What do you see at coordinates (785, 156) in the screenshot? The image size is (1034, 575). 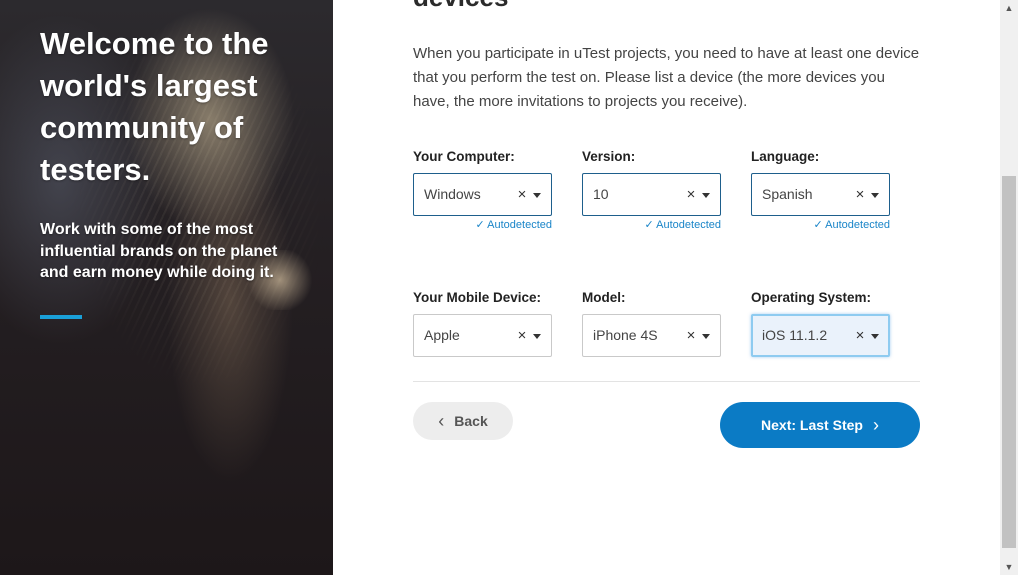 I see `language-label: Language:` at bounding box center [785, 156].